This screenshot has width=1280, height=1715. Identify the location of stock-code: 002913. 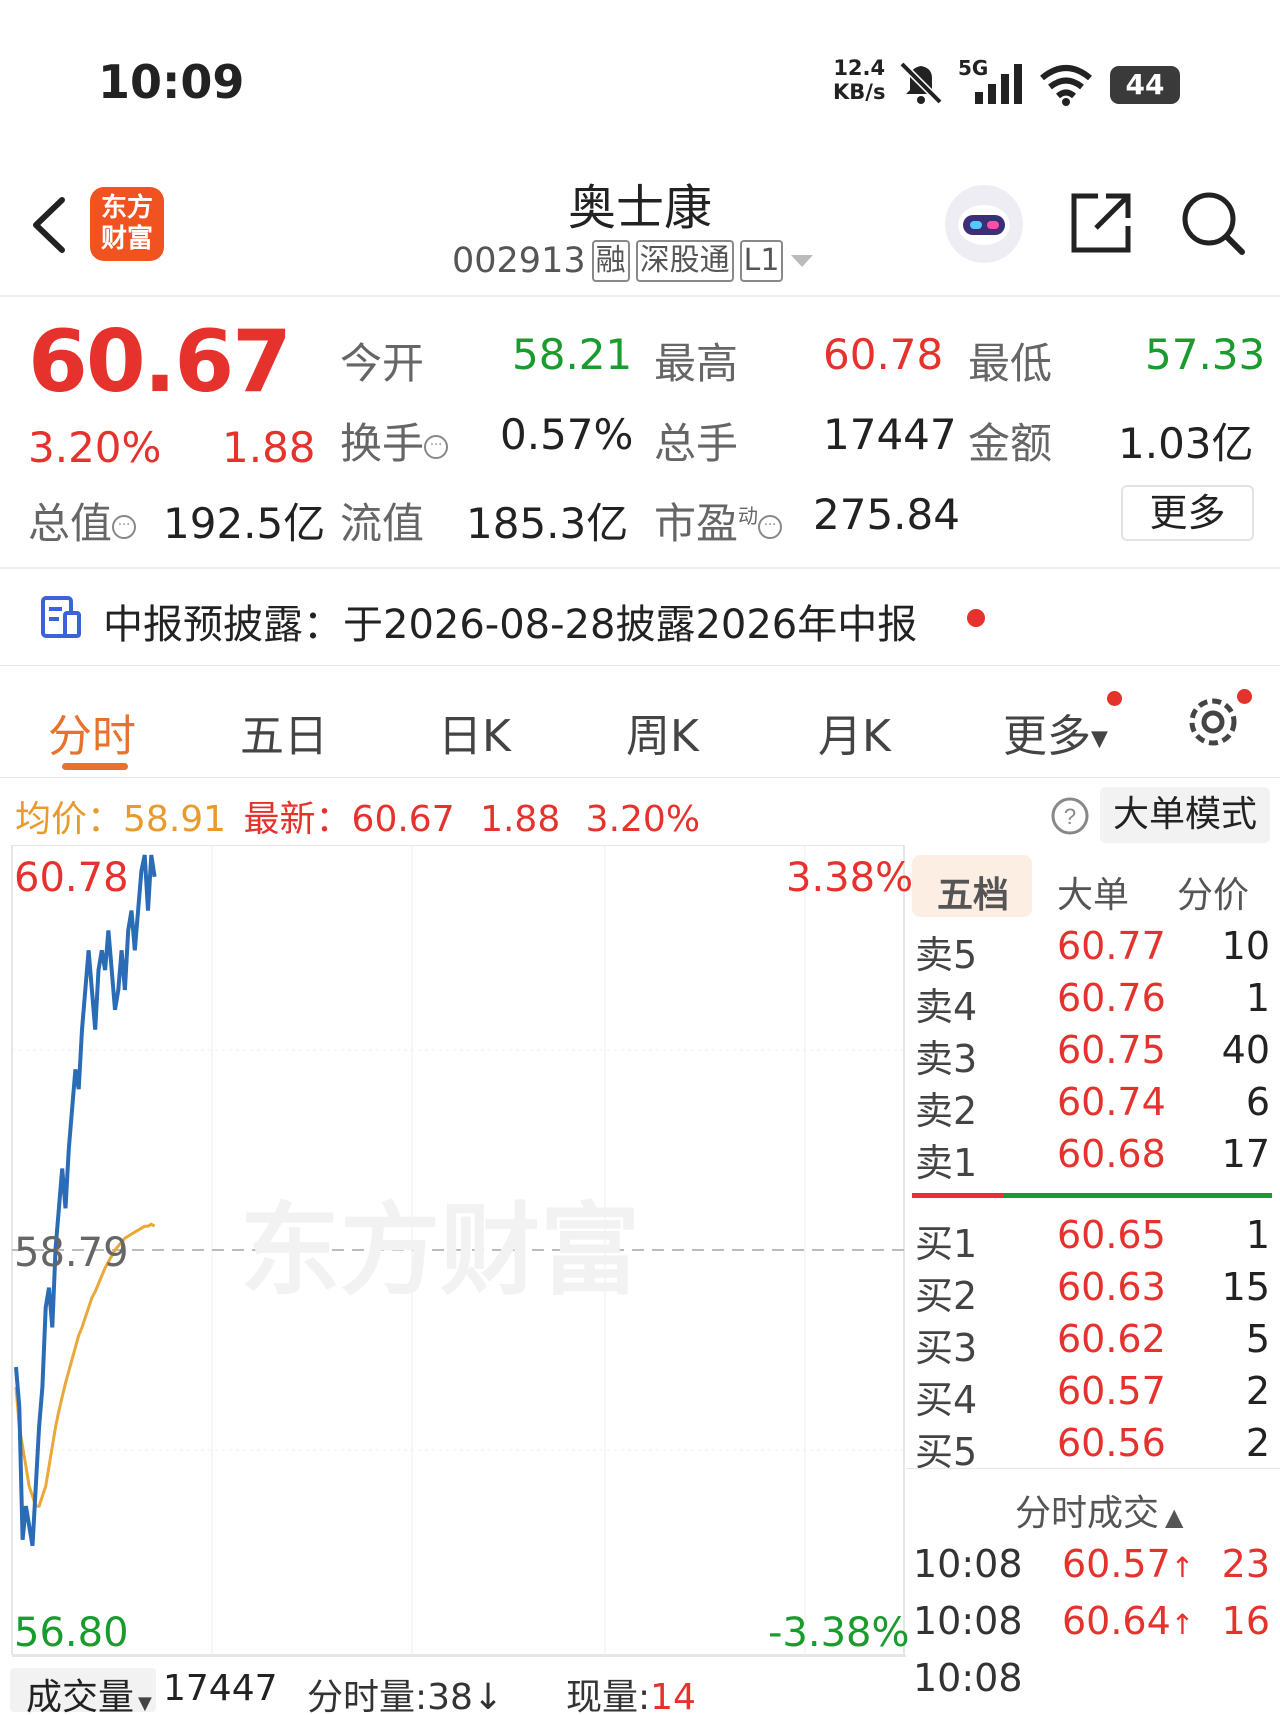
(519, 261).